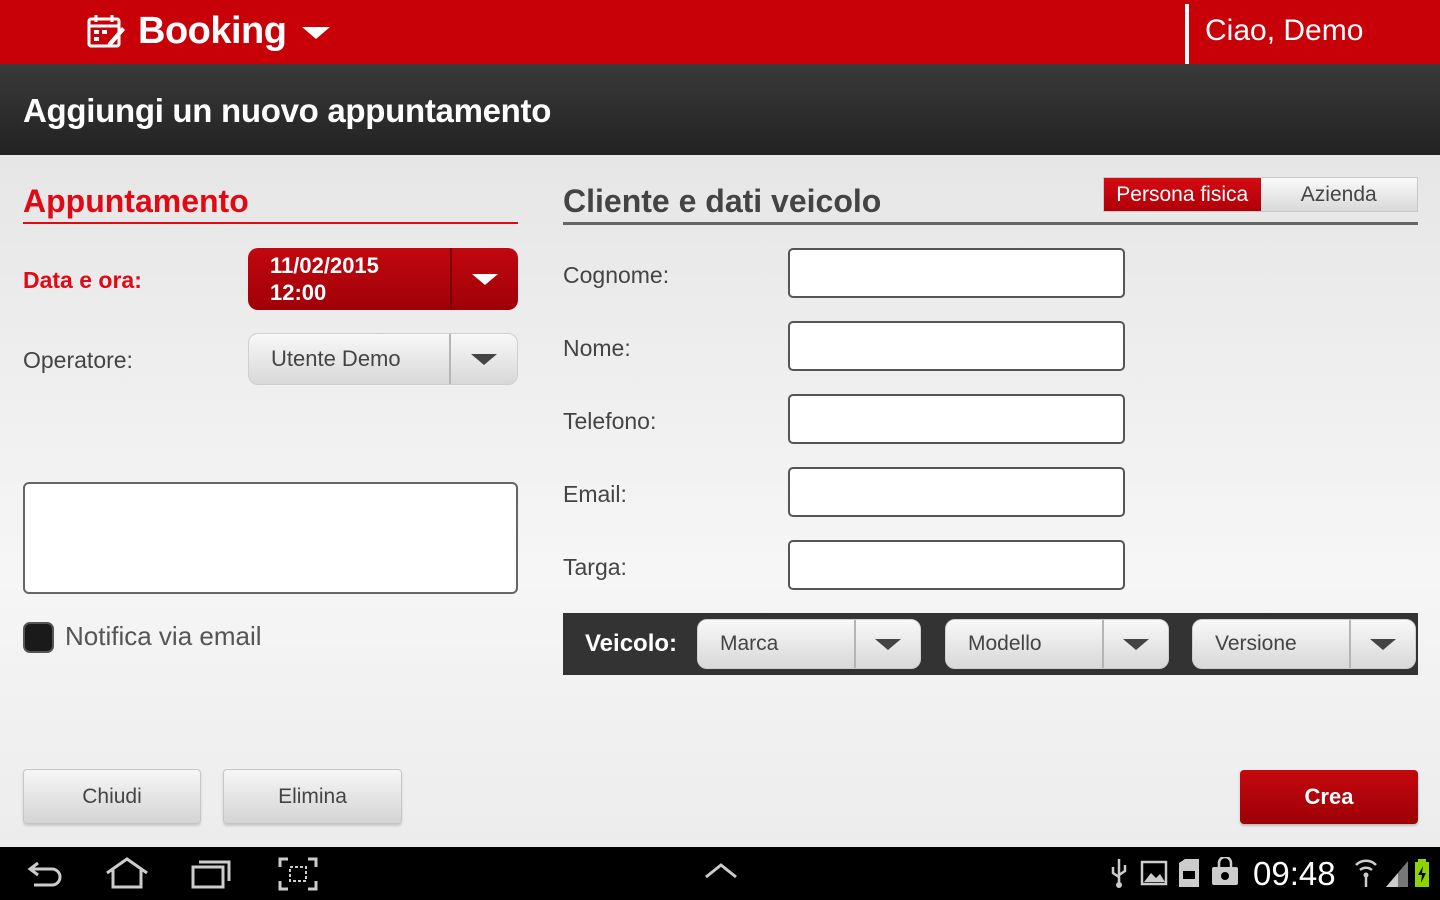  I want to click on system-nav-bar: 09:48, so click(720, 873).